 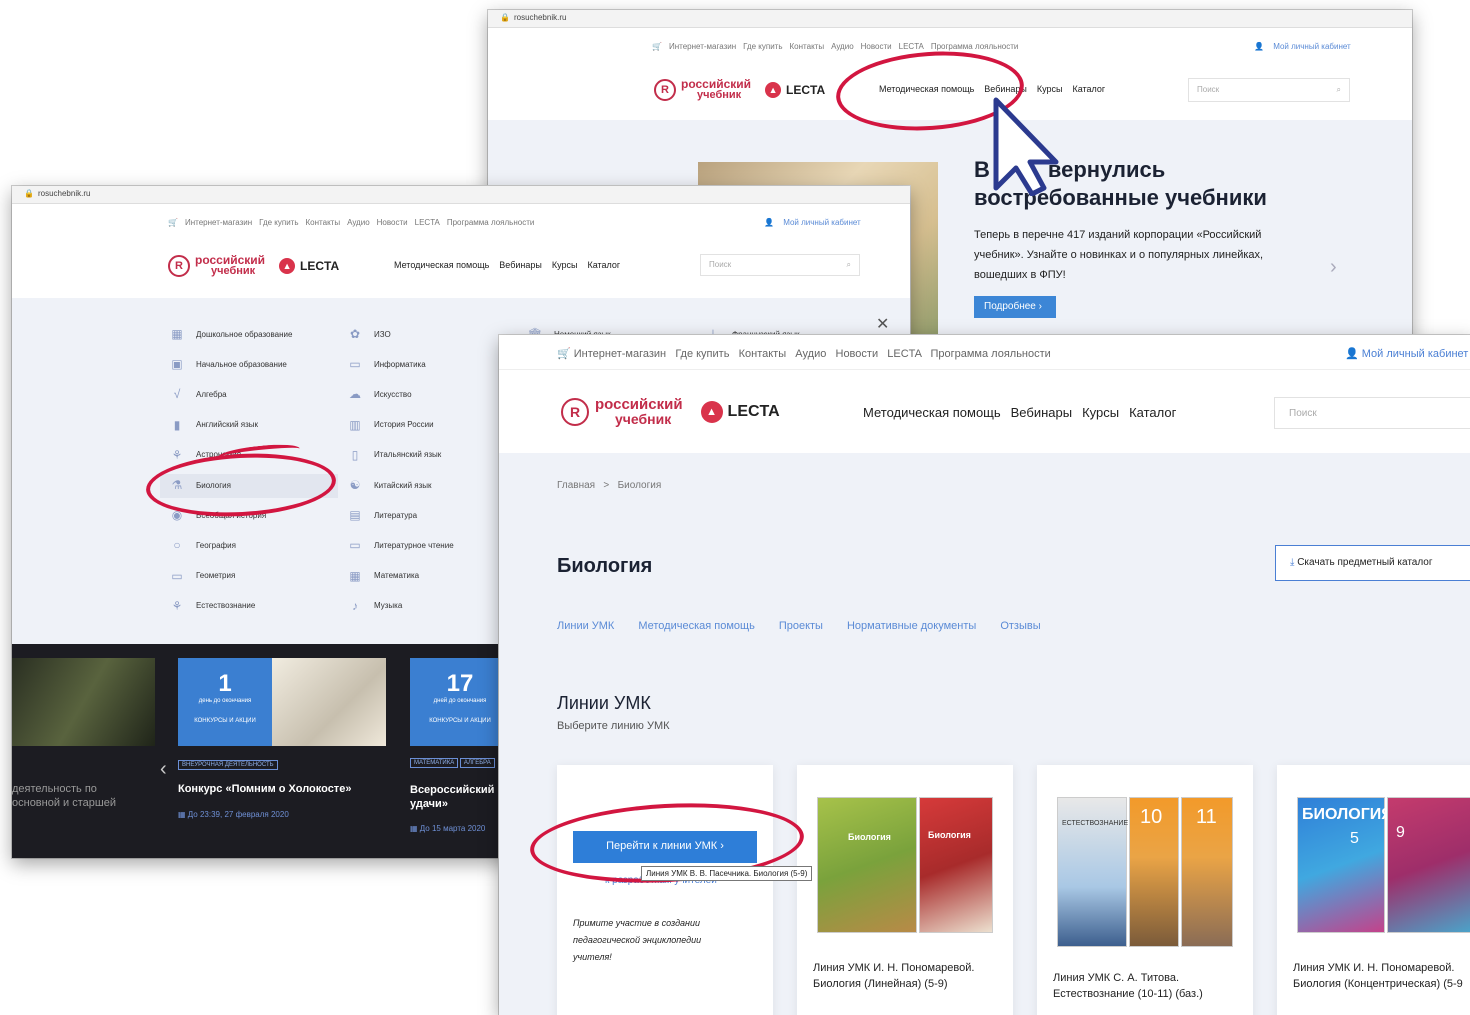 What do you see at coordinates (956, 865) in the screenshot?
I see `book-cover-bio-right: Биология` at bounding box center [956, 865].